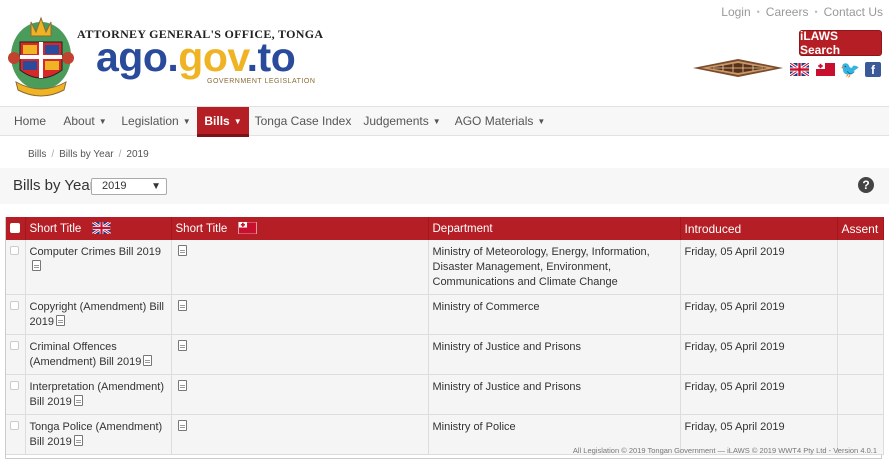 The width and height of the screenshot is (889, 465). I want to click on tapa-pattern-icon, so click(738, 68).